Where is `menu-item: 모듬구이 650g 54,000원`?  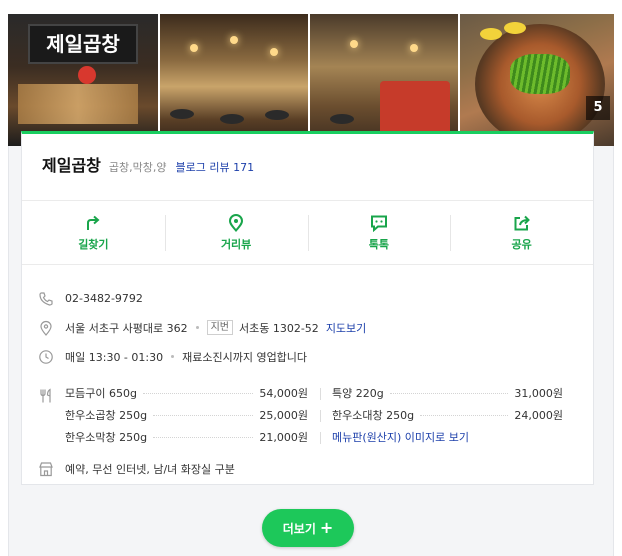 menu-item: 모듬구이 650g 54,000원 is located at coordinates (186, 393).